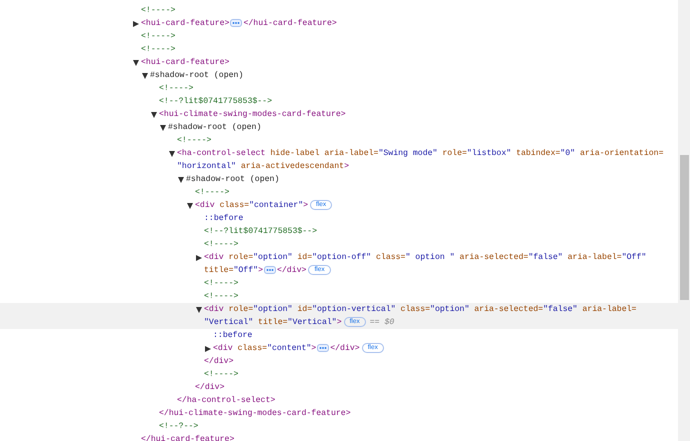 The image size is (690, 441). Describe the element at coordinates (255, 413) in the screenshot. I see `closing-tag: </hui-climate-swing-modes-card-feature>` at that location.